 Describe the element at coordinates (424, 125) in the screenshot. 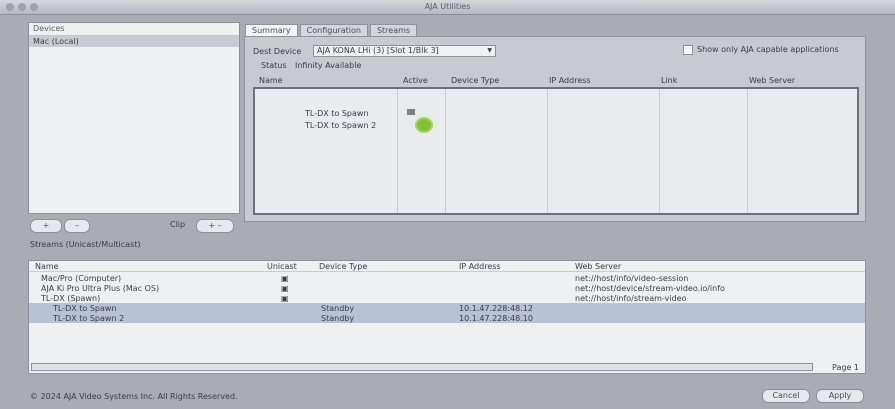

I see `green-highlight-icon` at that location.